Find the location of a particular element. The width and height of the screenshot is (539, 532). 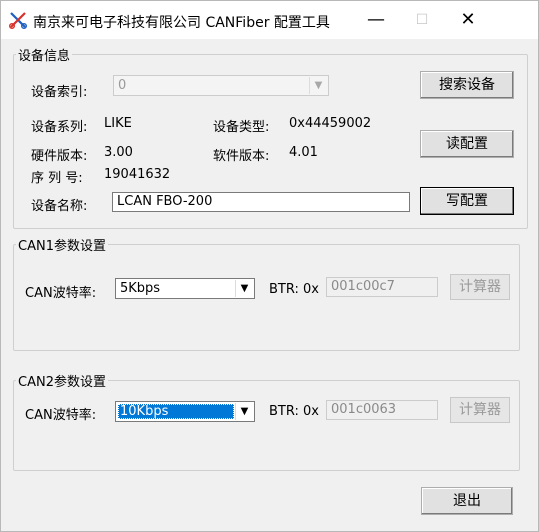

maximize-button: ☐ is located at coordinates (422, 20).